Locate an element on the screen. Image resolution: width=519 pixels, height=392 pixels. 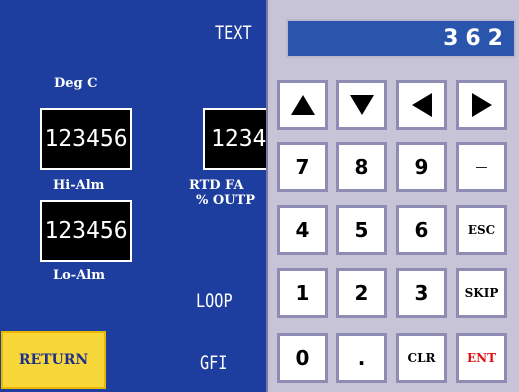
lo-alarm-value-box: 123456 is located at coordinates (86, 231).